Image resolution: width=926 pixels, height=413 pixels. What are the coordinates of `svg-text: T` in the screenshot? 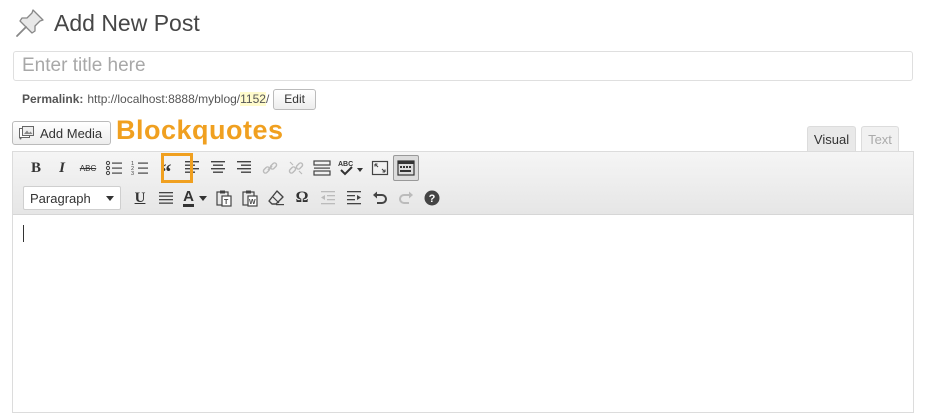 It's located at (226, 202).